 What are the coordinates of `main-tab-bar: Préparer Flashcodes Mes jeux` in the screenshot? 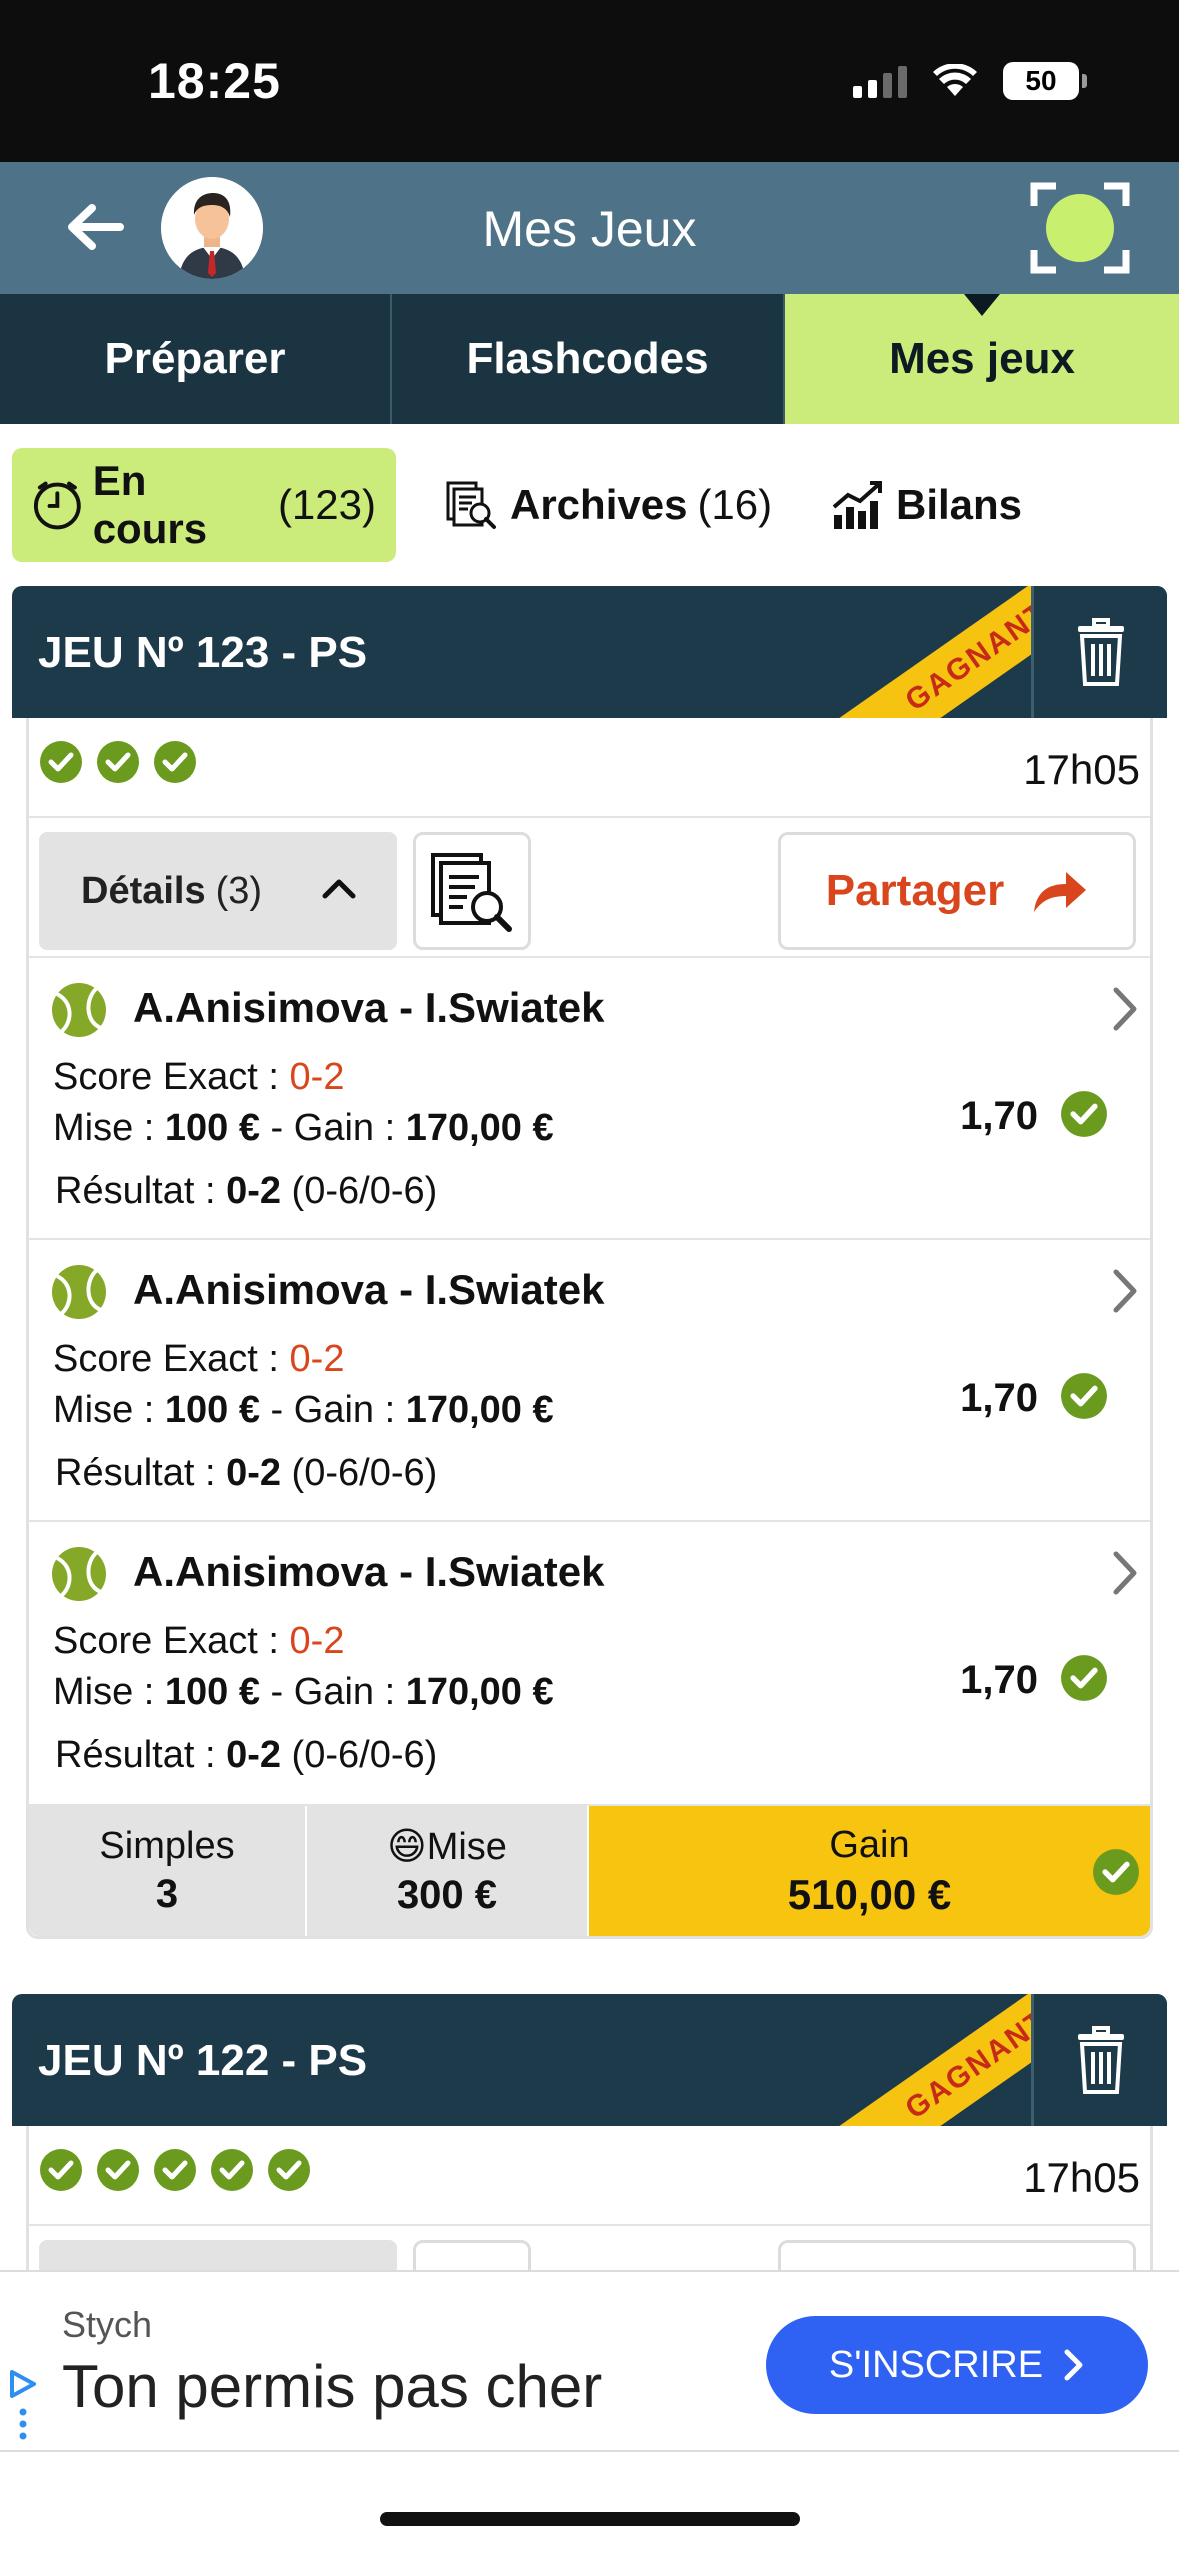 It's located at (589, 359).